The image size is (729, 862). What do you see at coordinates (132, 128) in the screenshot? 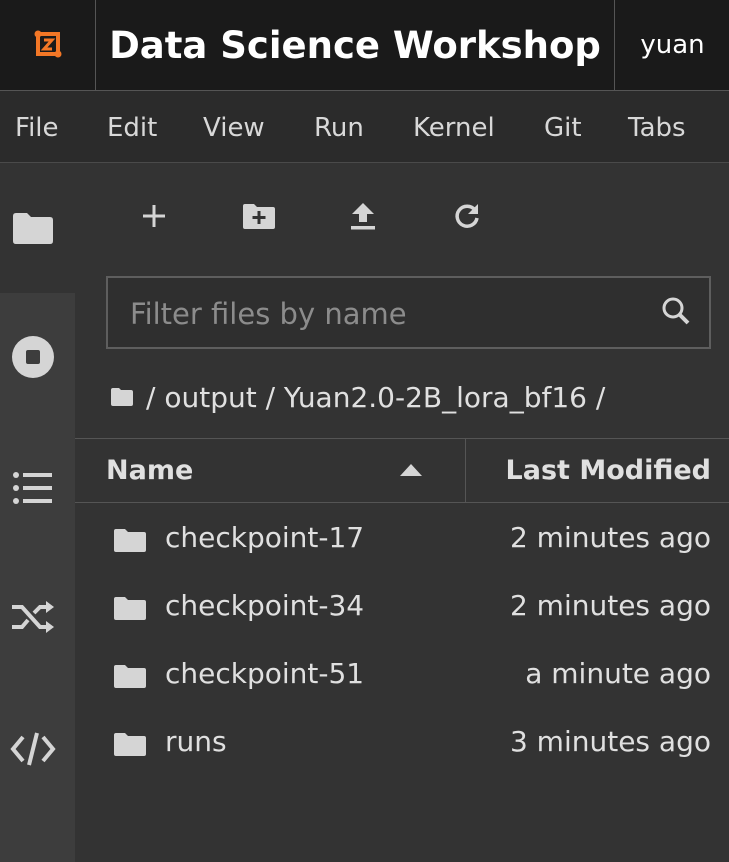
I see `menu-edit: Edit` at bounding box center [132, 128].